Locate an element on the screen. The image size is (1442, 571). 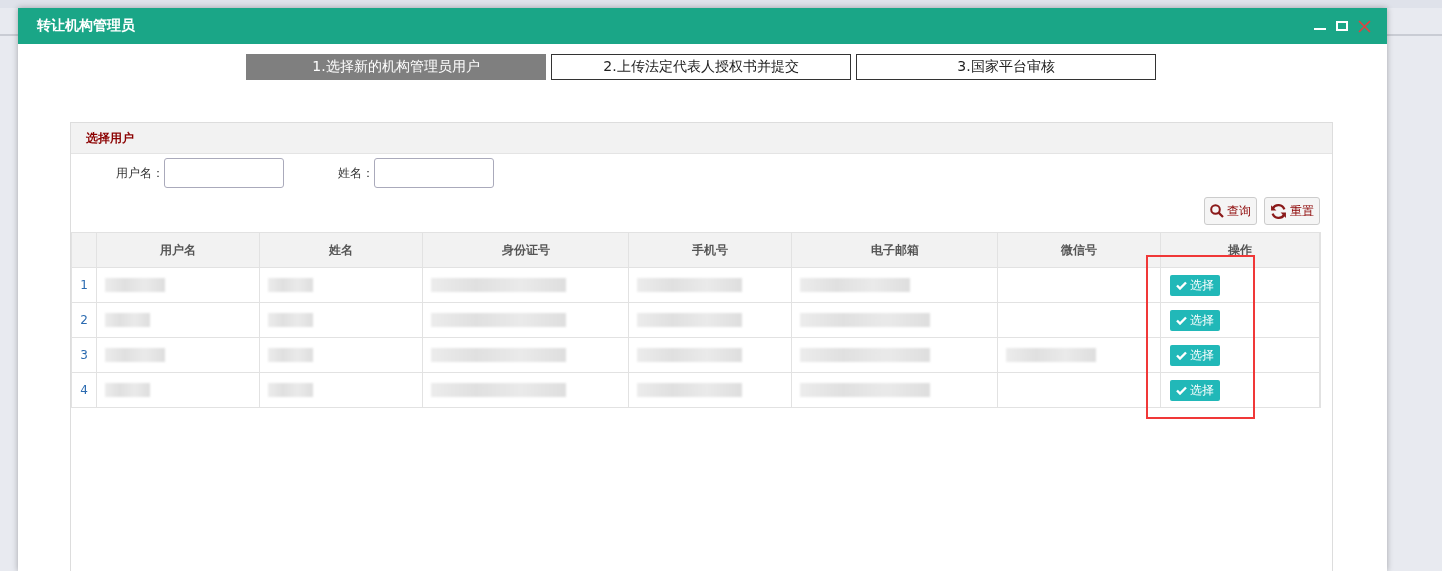
reset-button: 重置 is located at coordinates (1292, 211).